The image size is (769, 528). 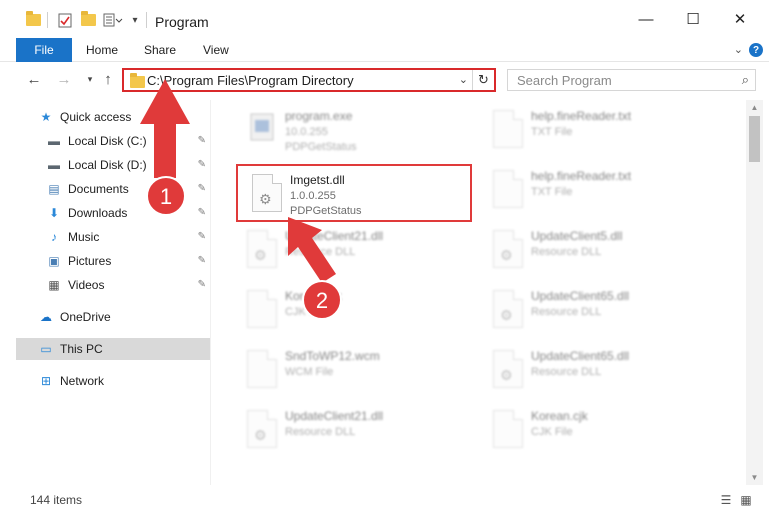 I want to click on scroll-up-icon: ▲, so click(x=754, y=107).